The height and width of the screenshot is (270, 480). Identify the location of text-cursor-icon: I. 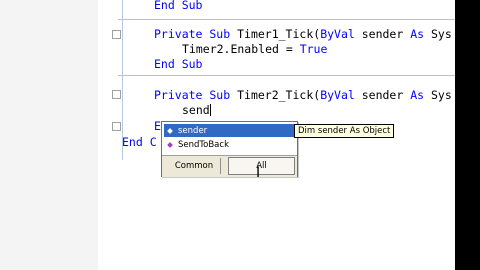
(258, 173).